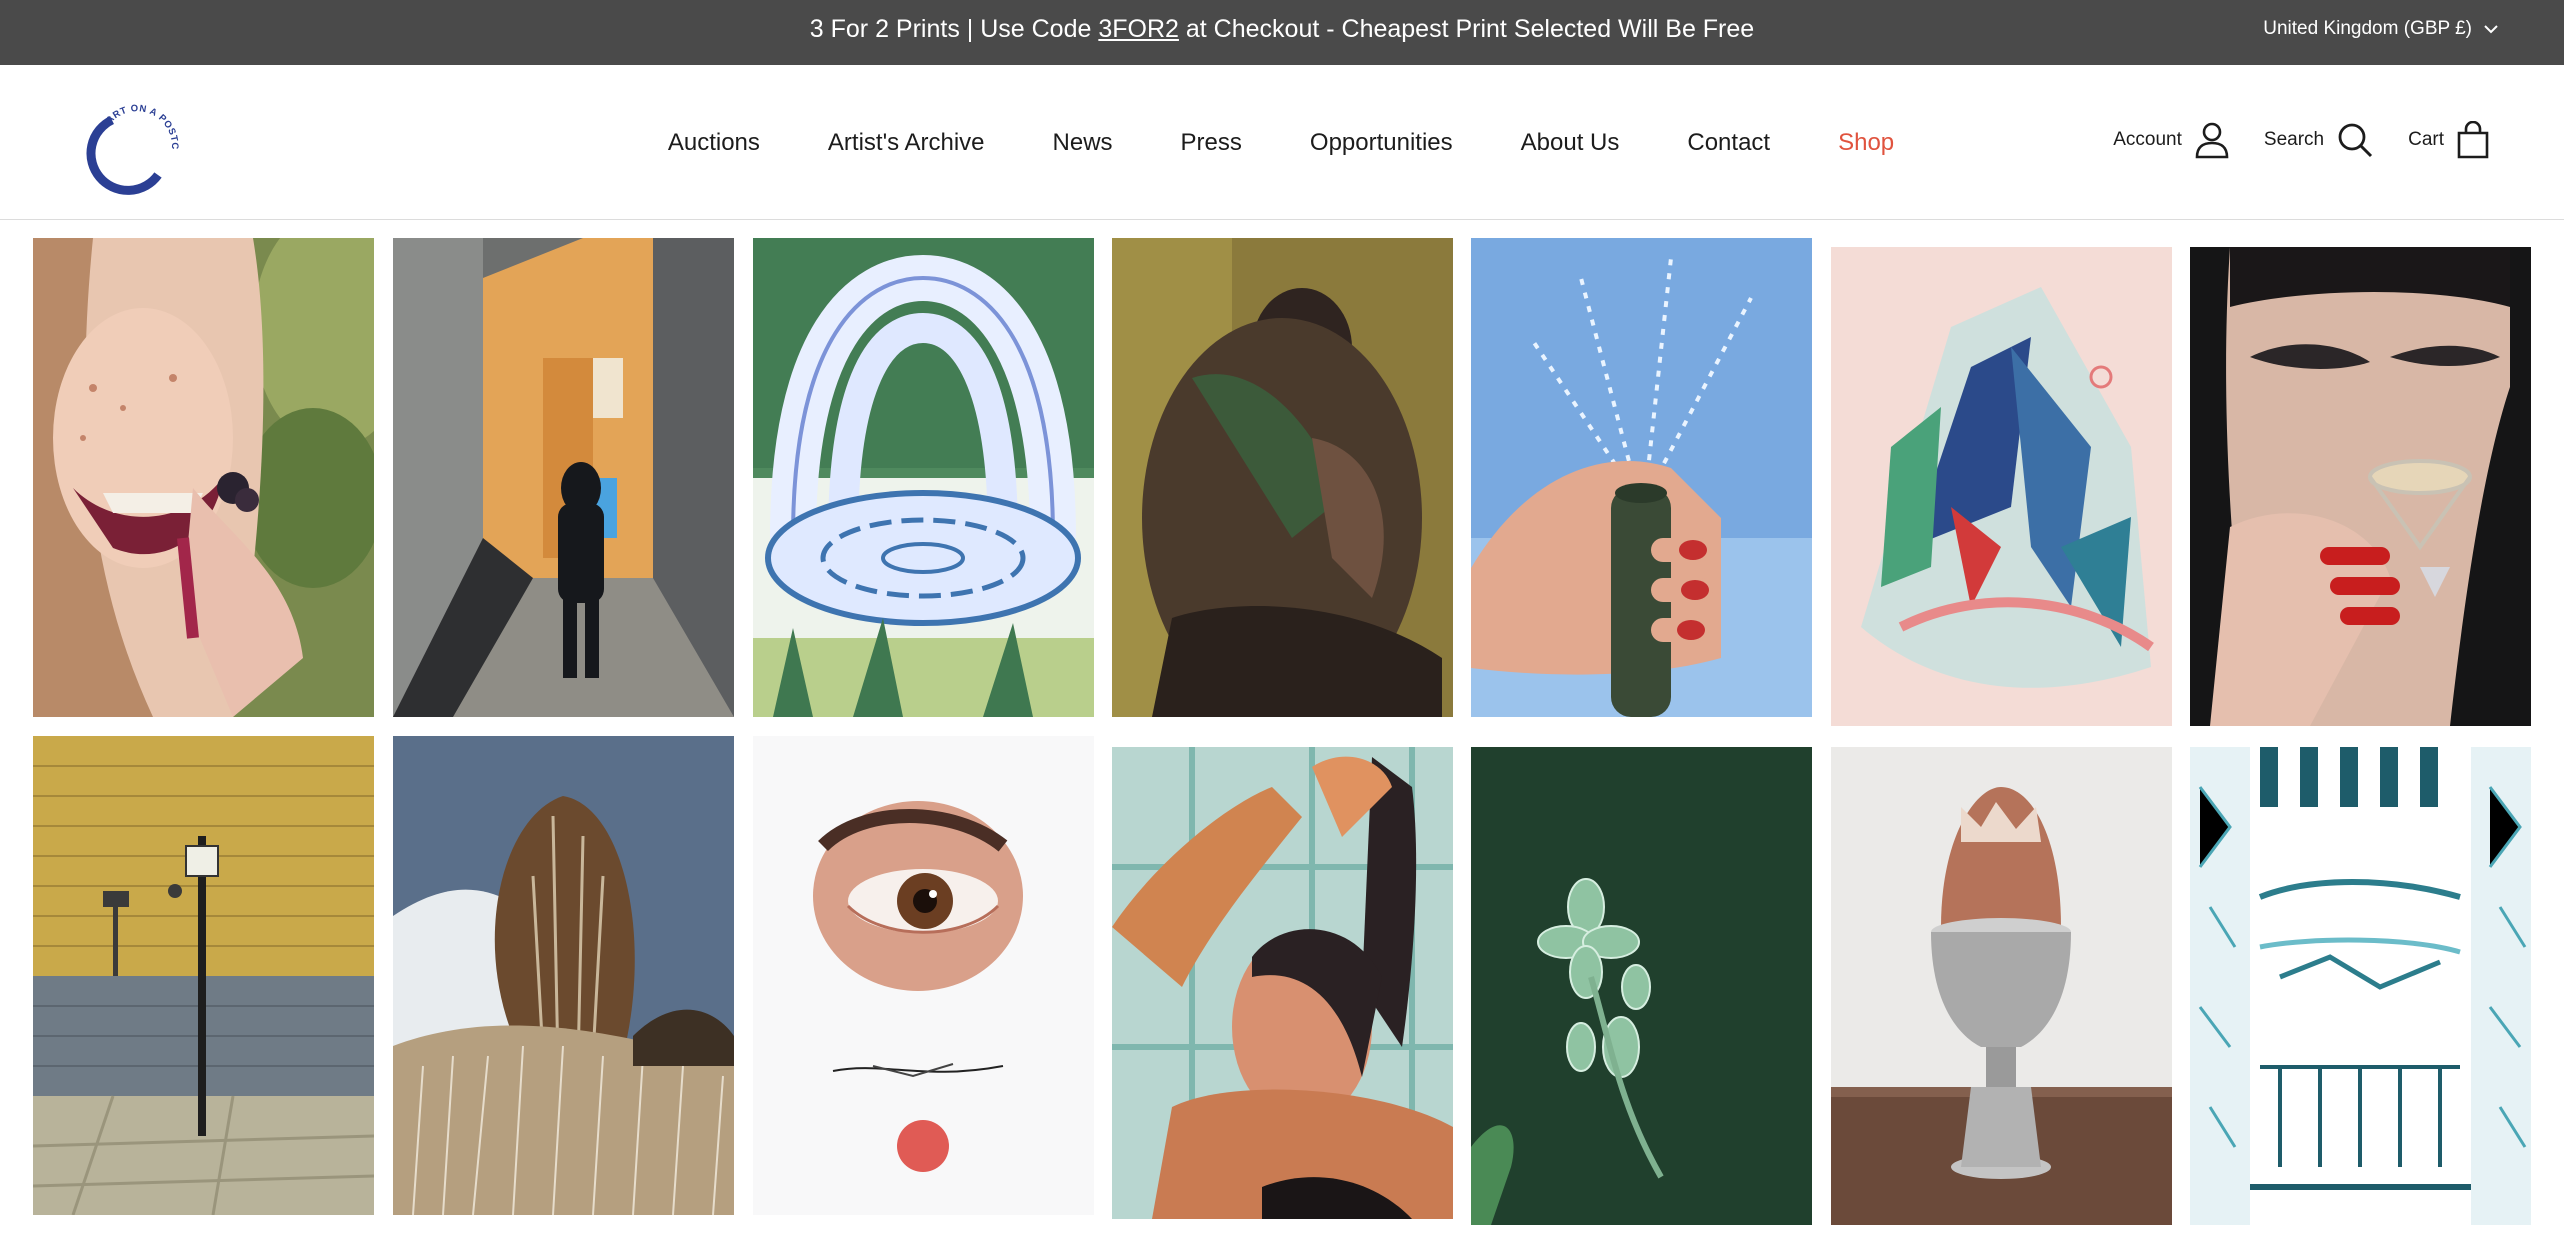 This screenshot has height=1254, width=2564. I want to click on artwork-egg-in-cup, so click(2001, 986).